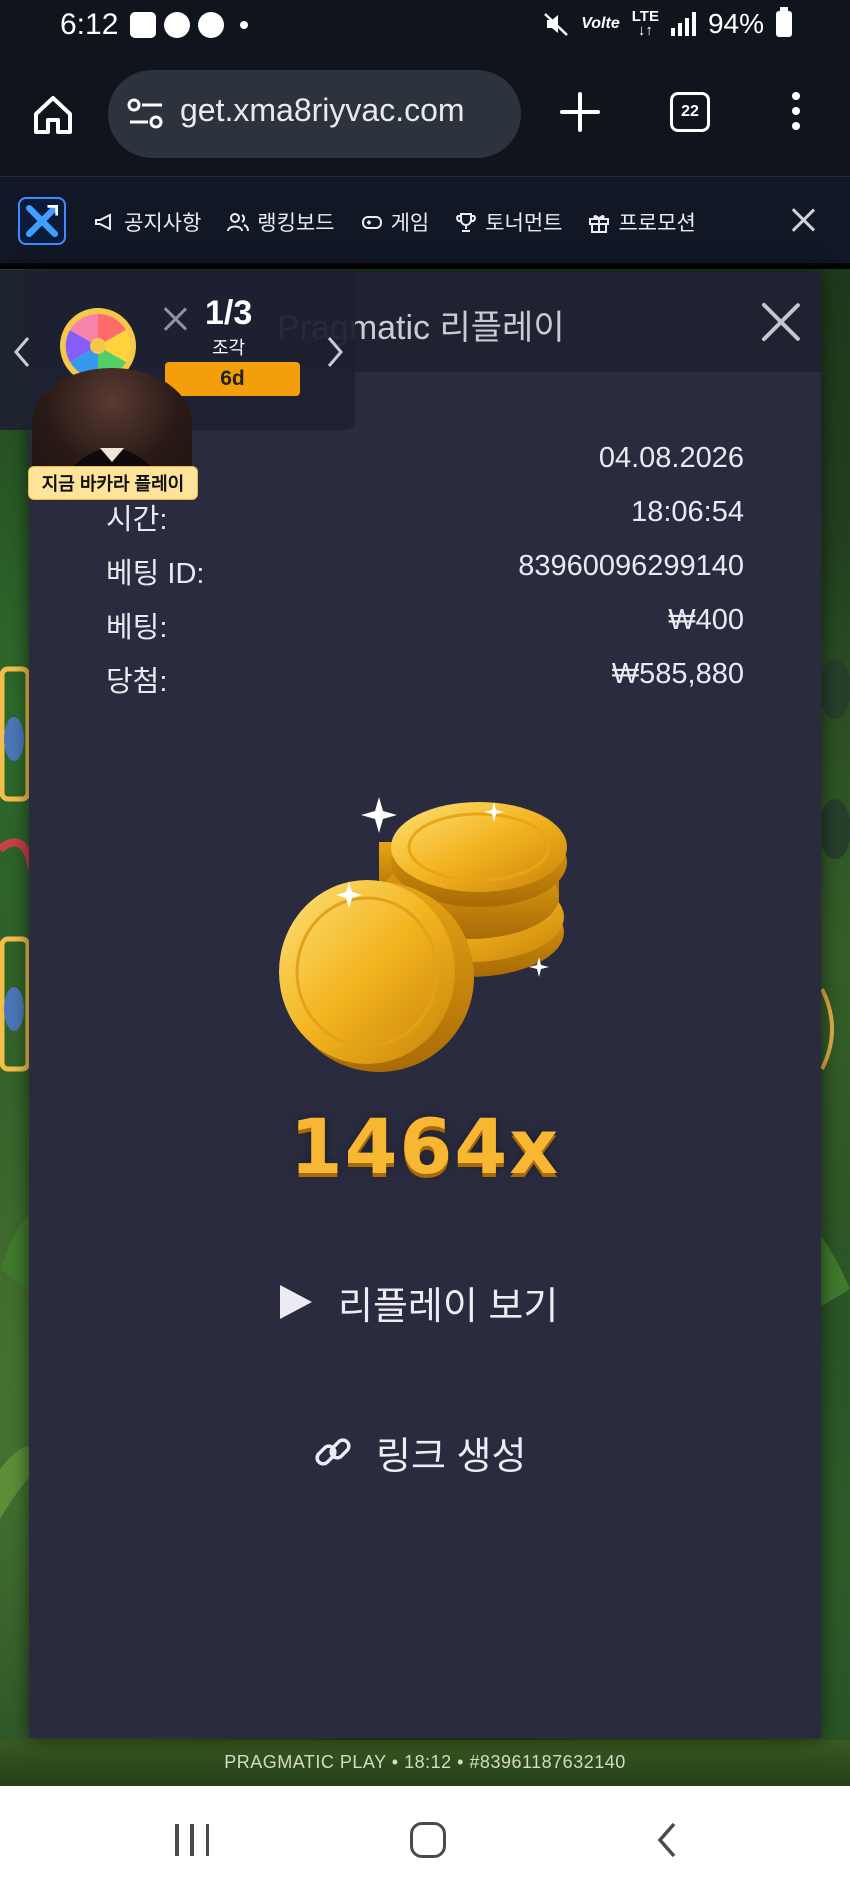 This screenshot has width=850, height=1895. I want to click on play-icon, so click(296, 1302).